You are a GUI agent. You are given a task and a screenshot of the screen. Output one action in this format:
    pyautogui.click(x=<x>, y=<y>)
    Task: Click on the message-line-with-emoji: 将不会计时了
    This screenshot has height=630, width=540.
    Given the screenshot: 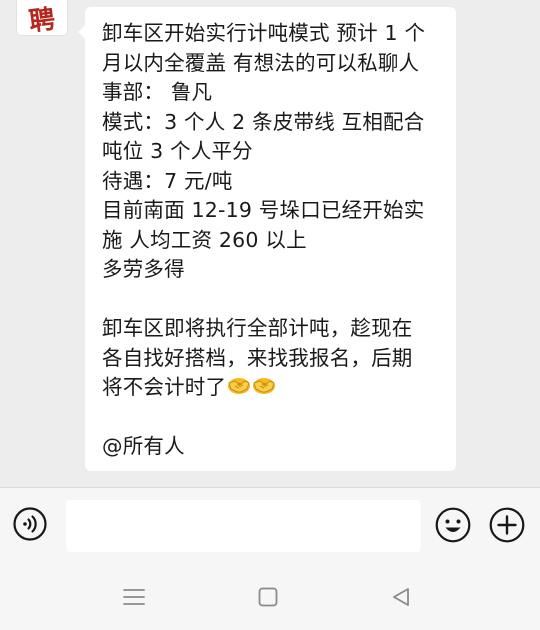 What is the action you would take?
    pyautogui.click(x=276, y=388)
    